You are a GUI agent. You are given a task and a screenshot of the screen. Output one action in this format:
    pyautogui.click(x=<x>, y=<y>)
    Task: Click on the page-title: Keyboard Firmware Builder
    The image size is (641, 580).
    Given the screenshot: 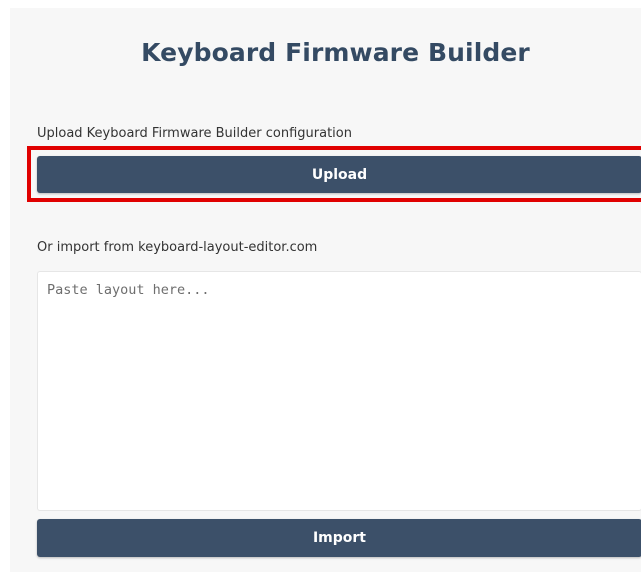 What is the action you would take?
    pyautogui.click(x=335, y=52)
    